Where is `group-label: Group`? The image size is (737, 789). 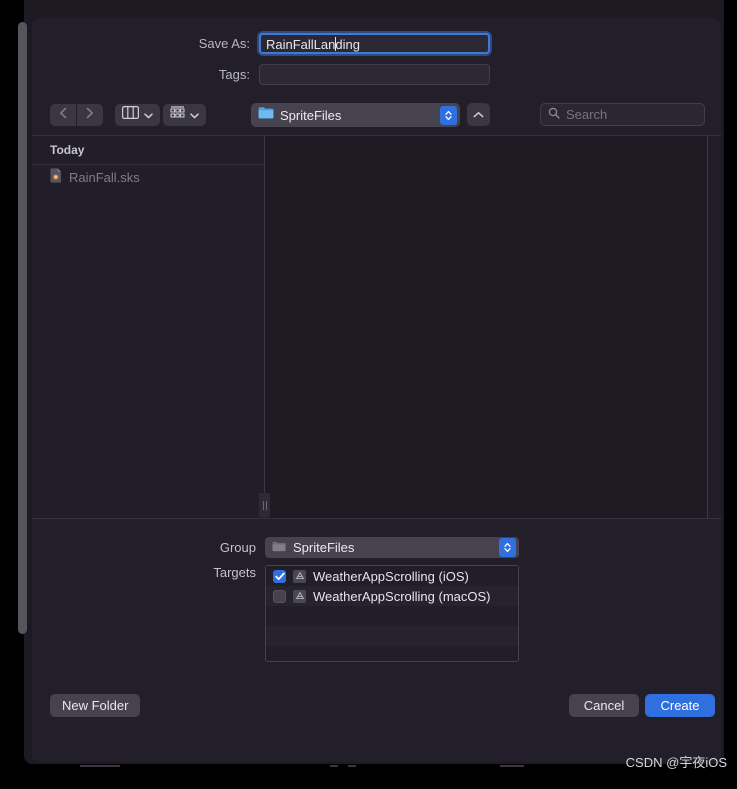
group-label: Group is located at coordinates (237, 547).